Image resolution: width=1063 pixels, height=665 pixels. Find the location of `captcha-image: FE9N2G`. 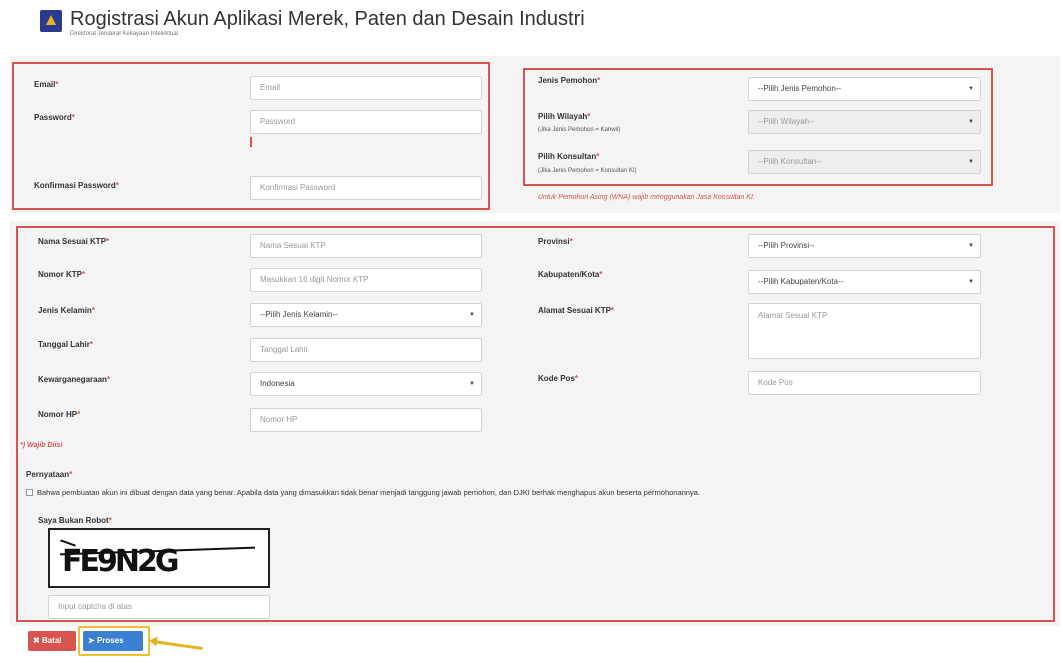

captcha-image: FE9N2G is located at coordinates (159, 558).